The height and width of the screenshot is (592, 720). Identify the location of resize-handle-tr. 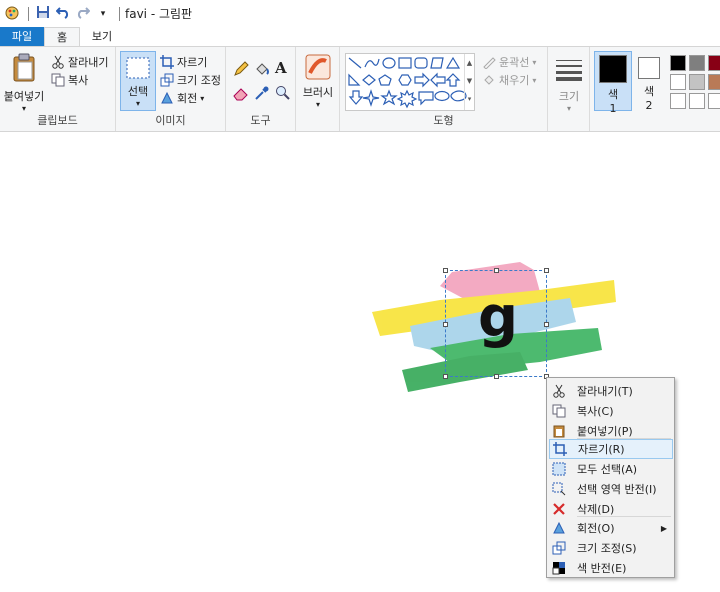
(546, 270).